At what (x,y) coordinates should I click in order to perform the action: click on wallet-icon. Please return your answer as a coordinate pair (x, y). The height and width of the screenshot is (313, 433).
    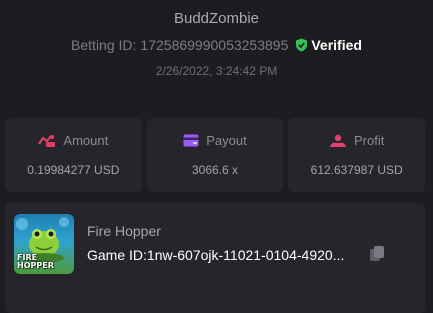
    Looking at the image, I should click on (191, 140).